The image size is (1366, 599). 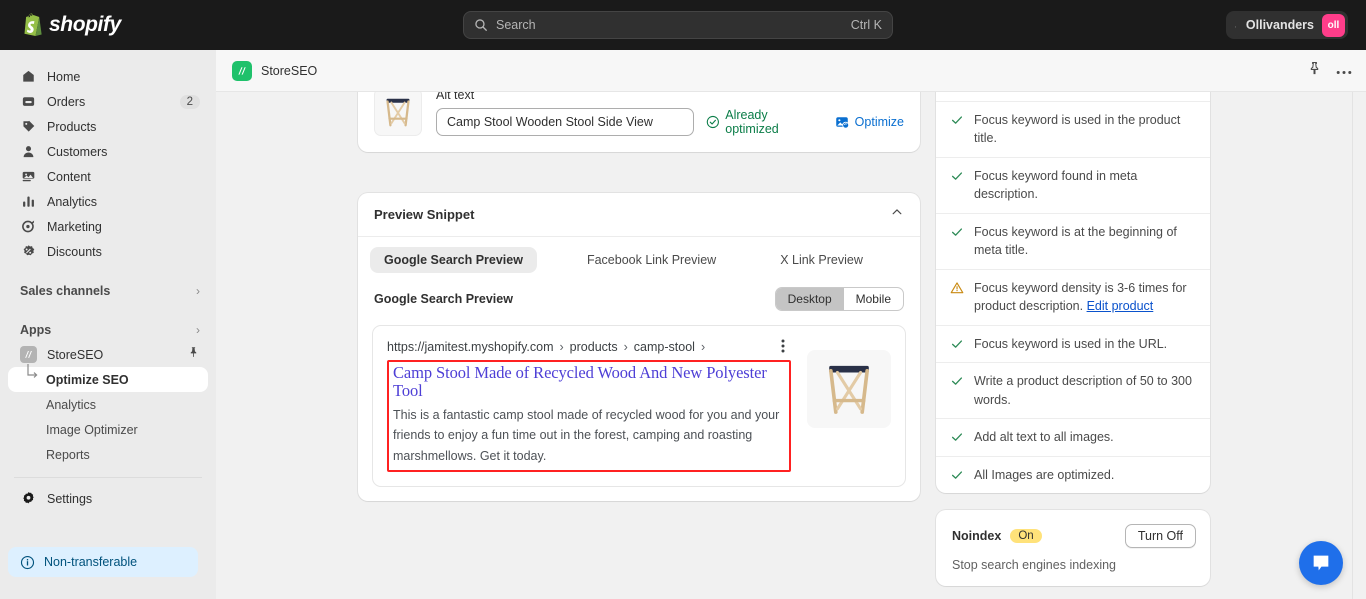 I want to click on sidebar-item-reports: Reports, so click(x=108, y=454).